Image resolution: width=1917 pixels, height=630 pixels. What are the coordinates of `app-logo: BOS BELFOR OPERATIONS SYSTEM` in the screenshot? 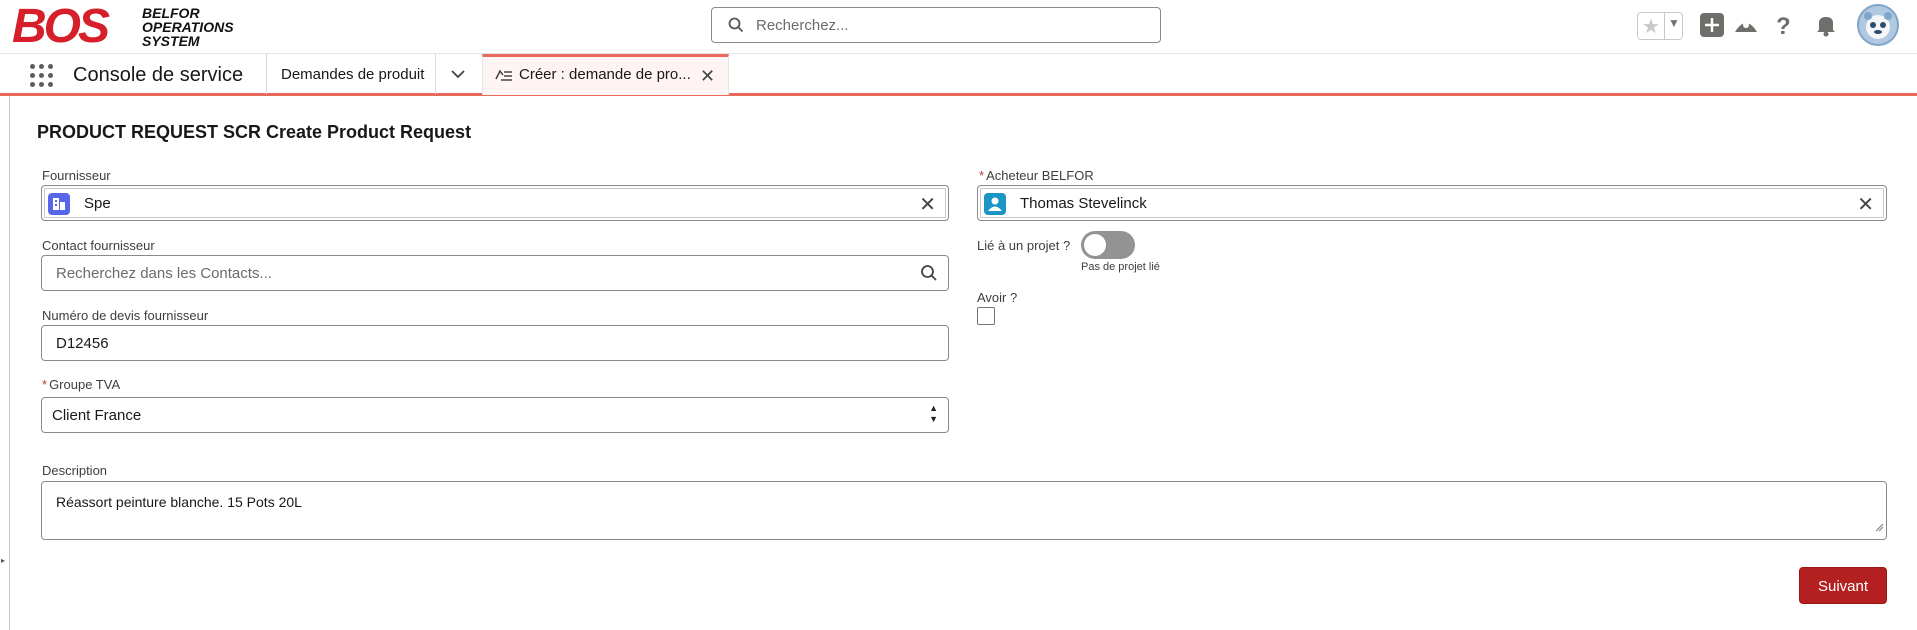 It's located at (127, 26).